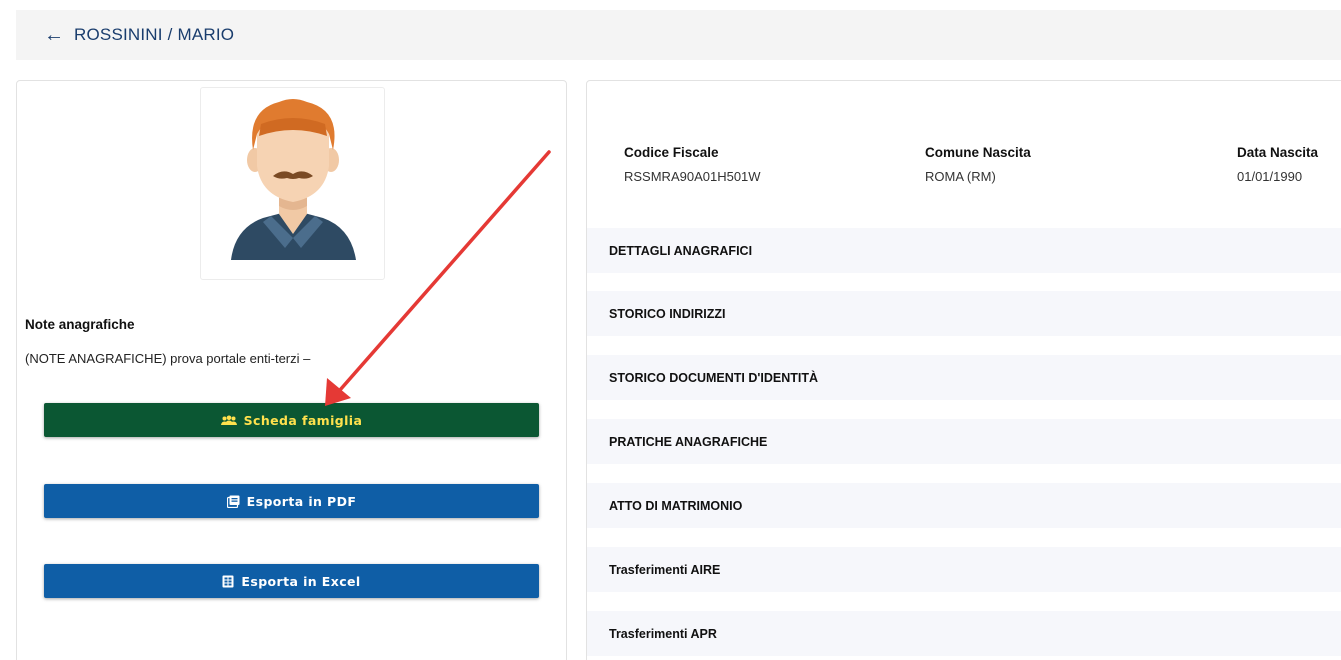 This screenshot has height=660, width=1341. Describe the element at coordinates (1278, 152) in the screenshot. I see `data-nascita-label: Data Nascita` at that location.